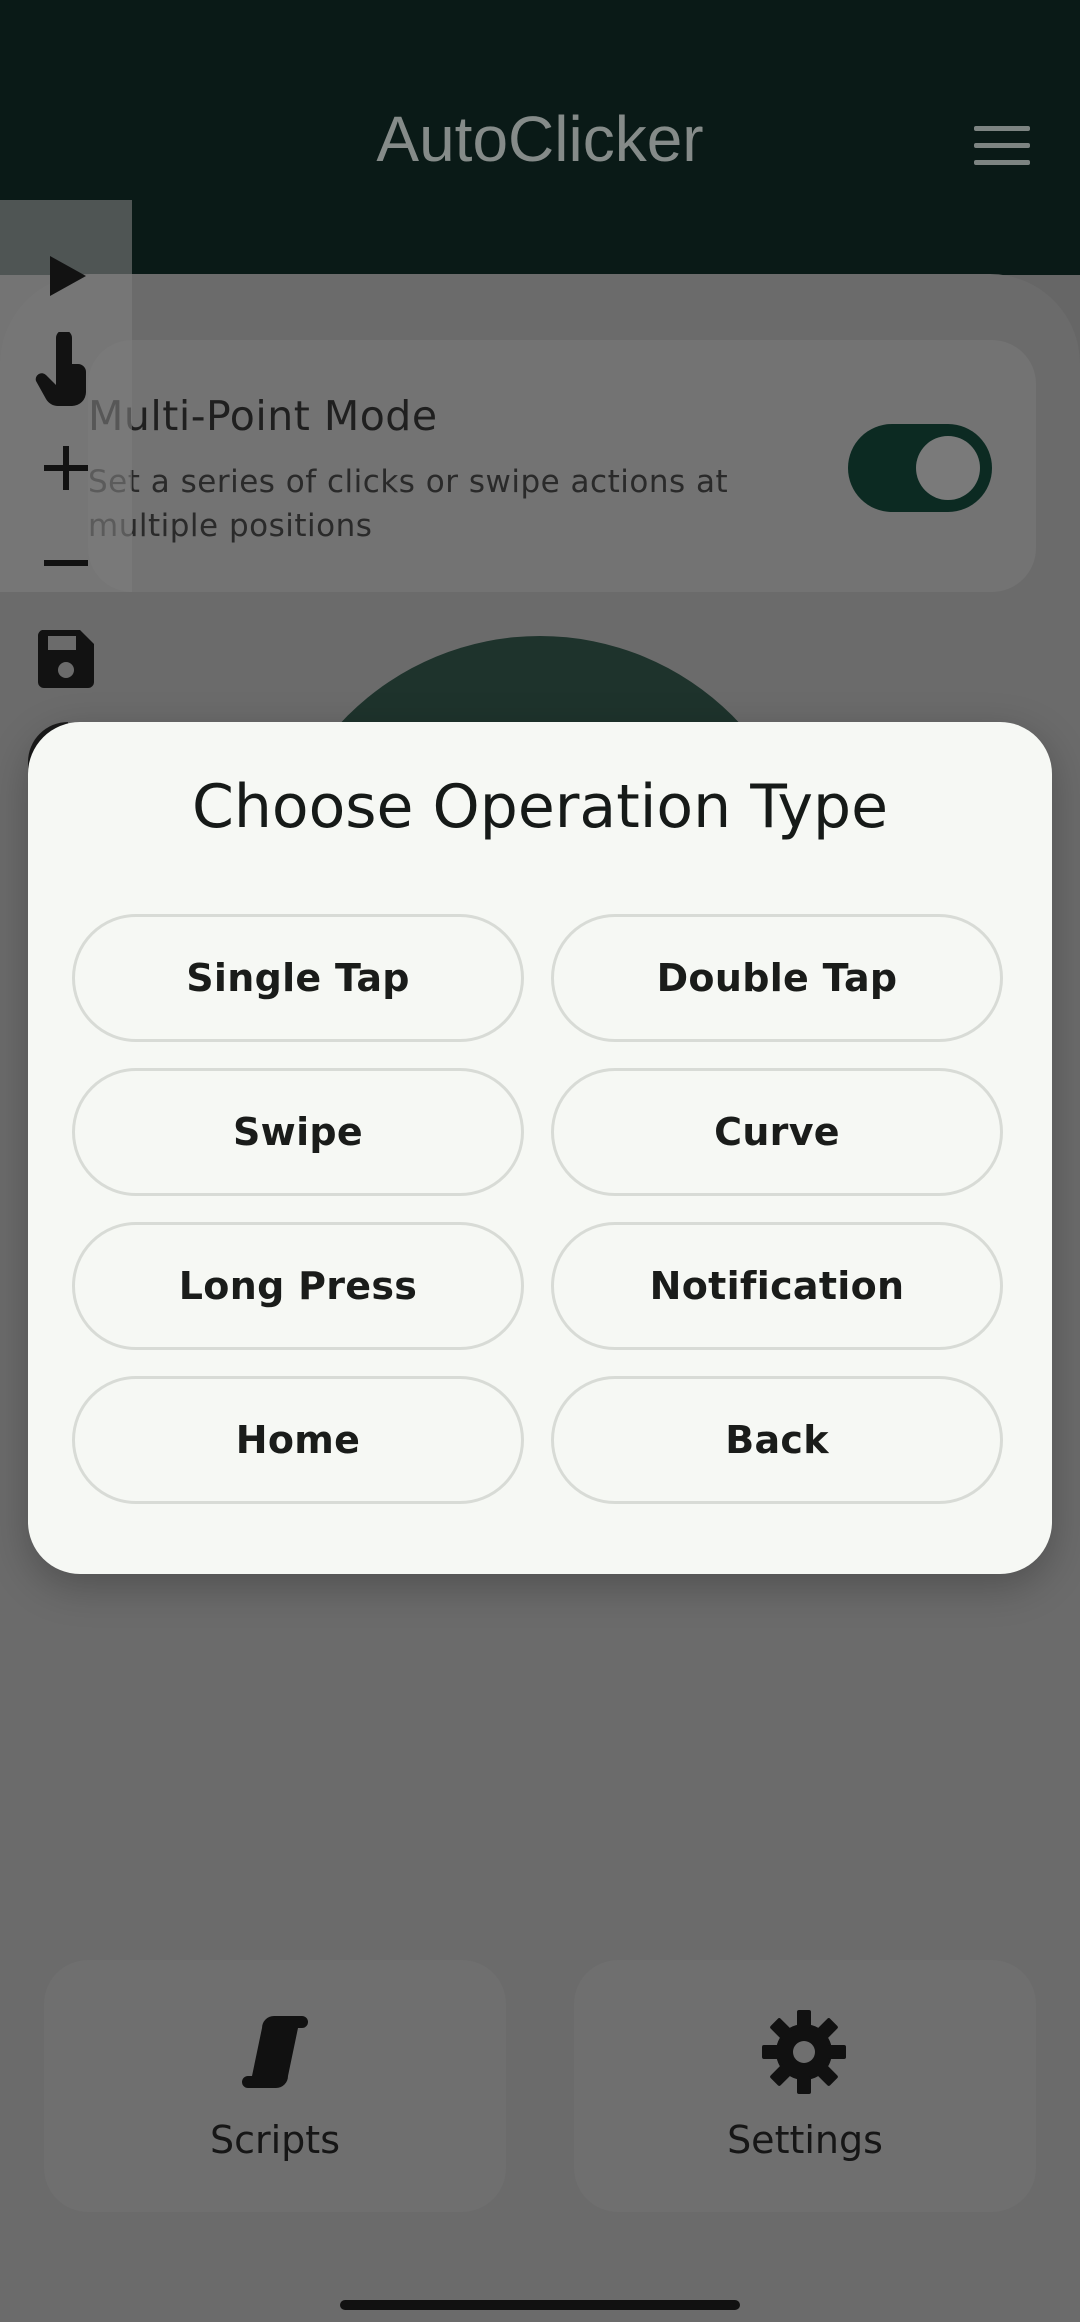 The image size is (1080, 2322). Describe the element at coordinates (66, 563) in the screenshot. I see `minus-icon` at that location.